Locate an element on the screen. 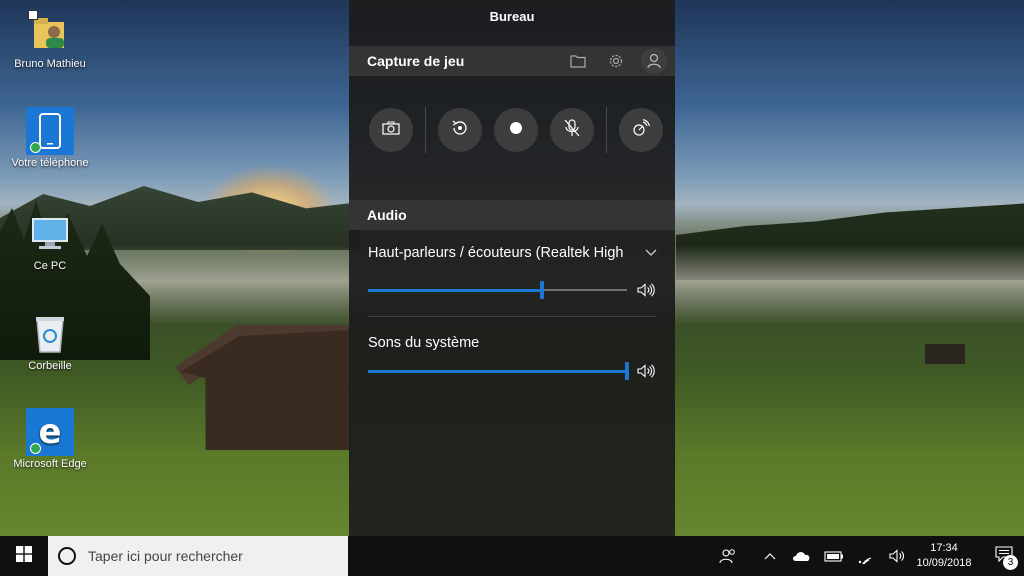  wifi-icon is located at coordinates (866, 556).